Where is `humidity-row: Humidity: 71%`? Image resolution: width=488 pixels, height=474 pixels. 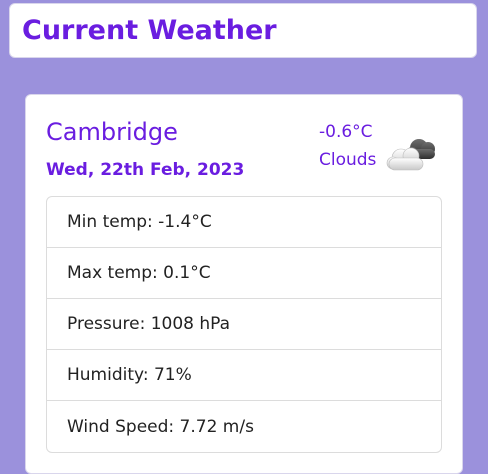
humidity-row: Humidity: 71% is located at coordinates (244, 375).